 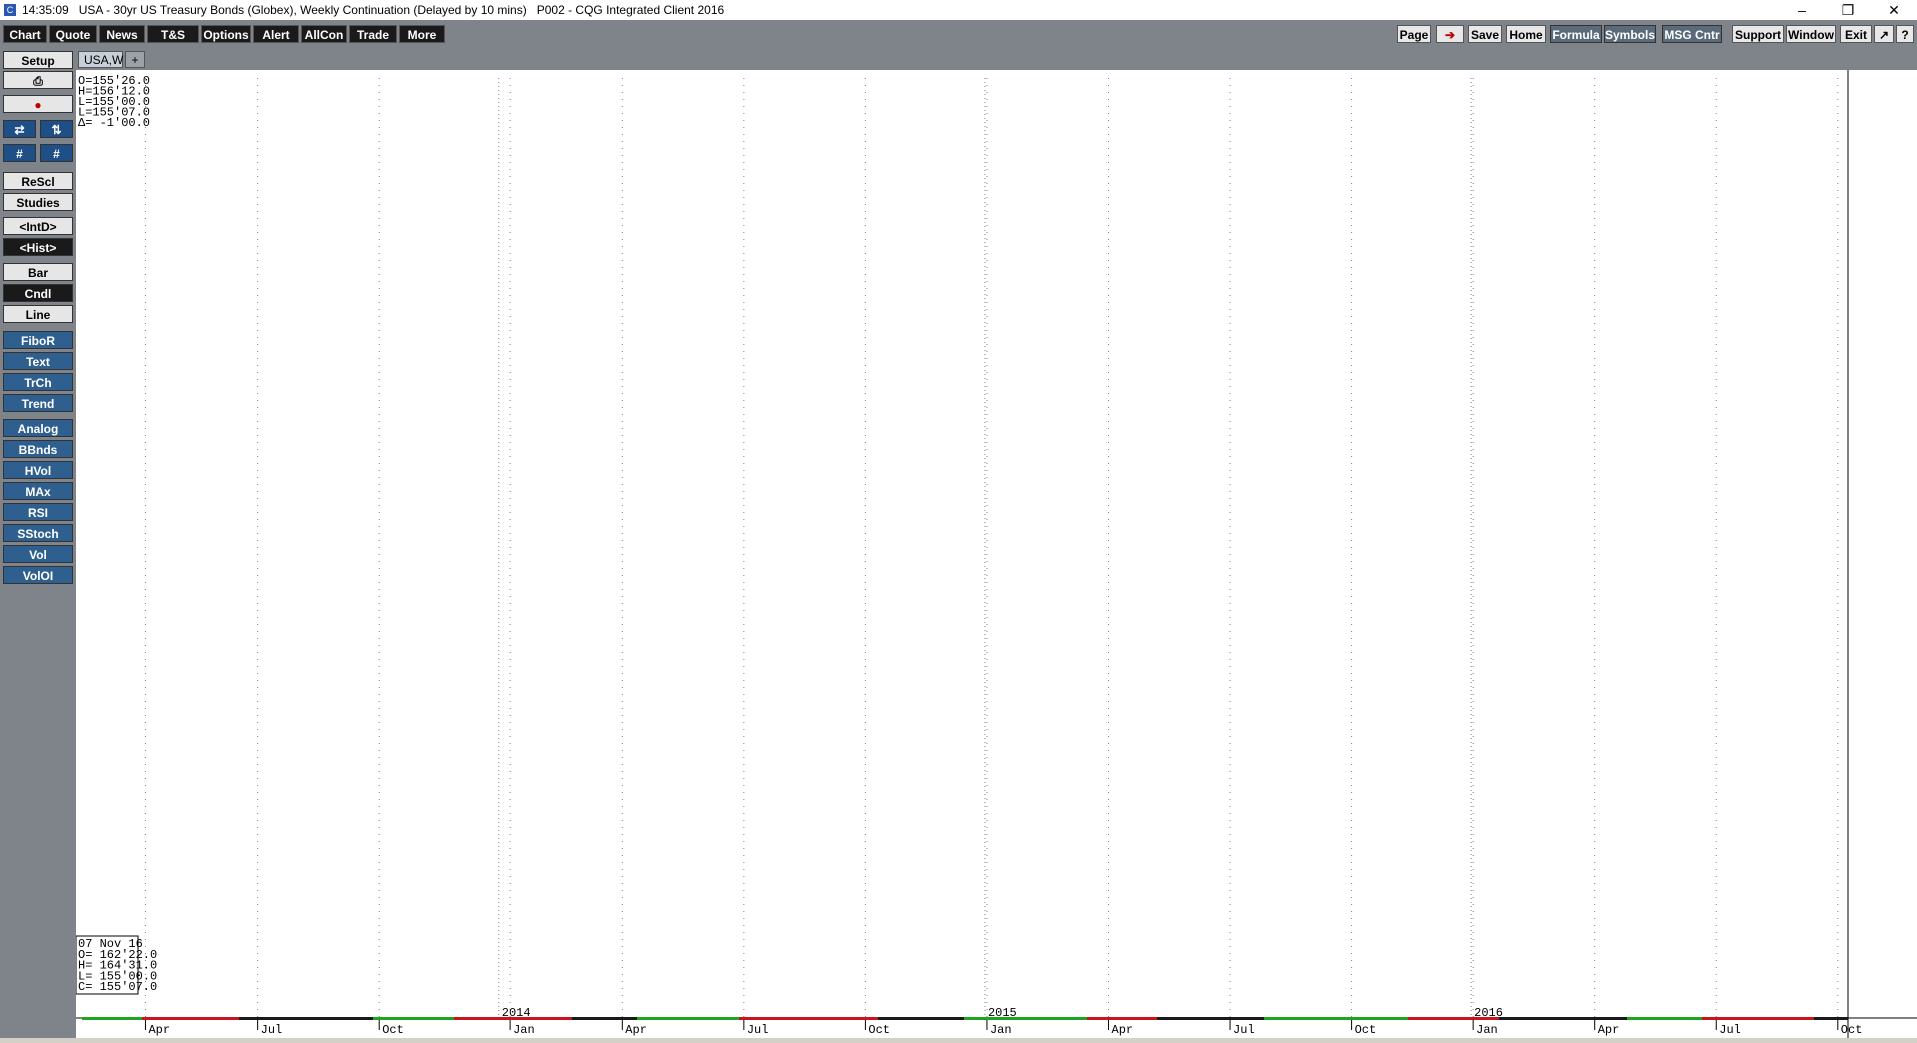 I want to click on restore-icon: ❐, so click(x=1848, y=10).